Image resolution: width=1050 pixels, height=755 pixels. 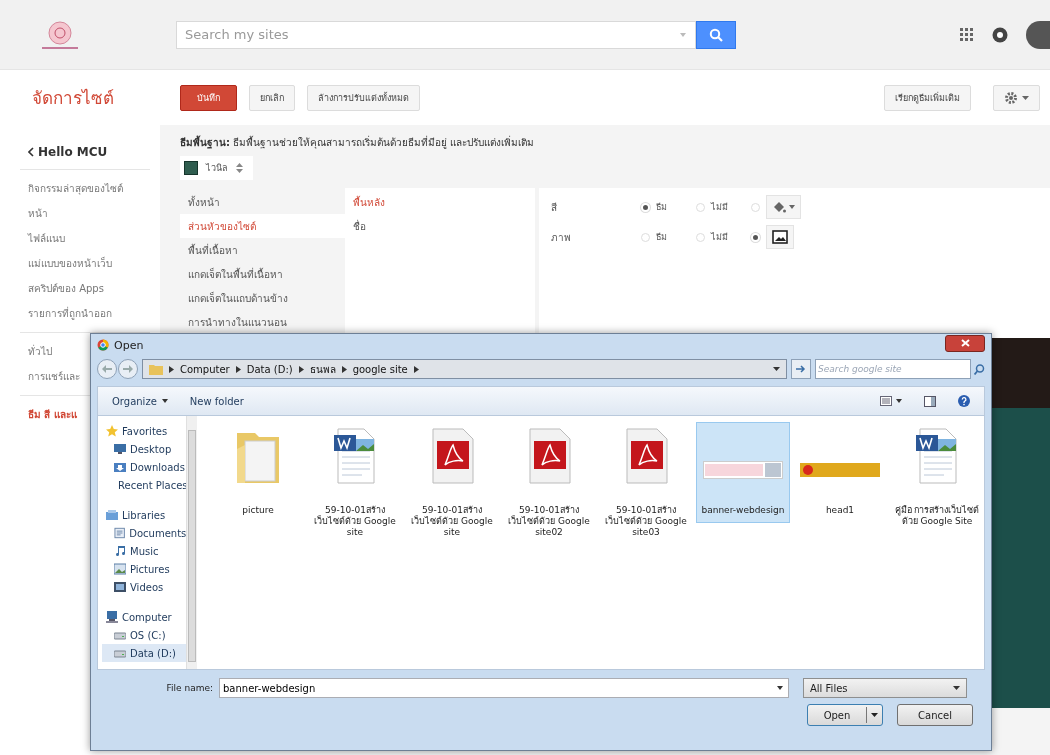 I want to click on search-field: Search my sites, so click(x=436, y=34).